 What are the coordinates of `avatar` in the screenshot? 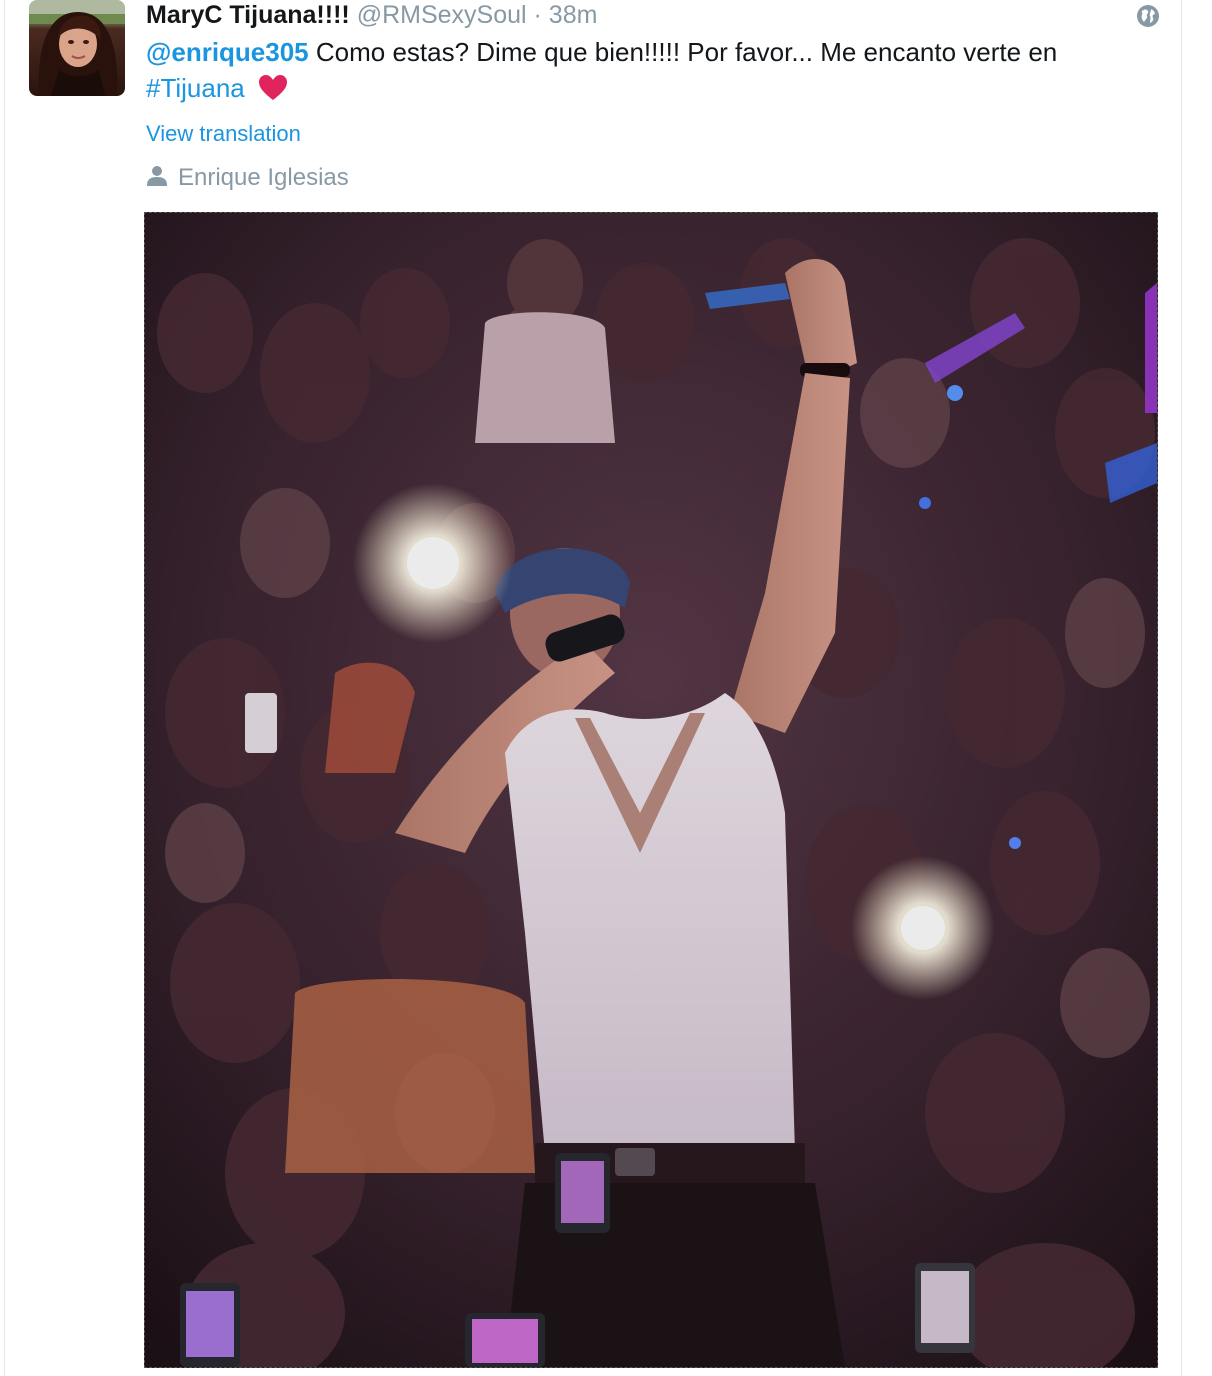 It's located at (77, 48).